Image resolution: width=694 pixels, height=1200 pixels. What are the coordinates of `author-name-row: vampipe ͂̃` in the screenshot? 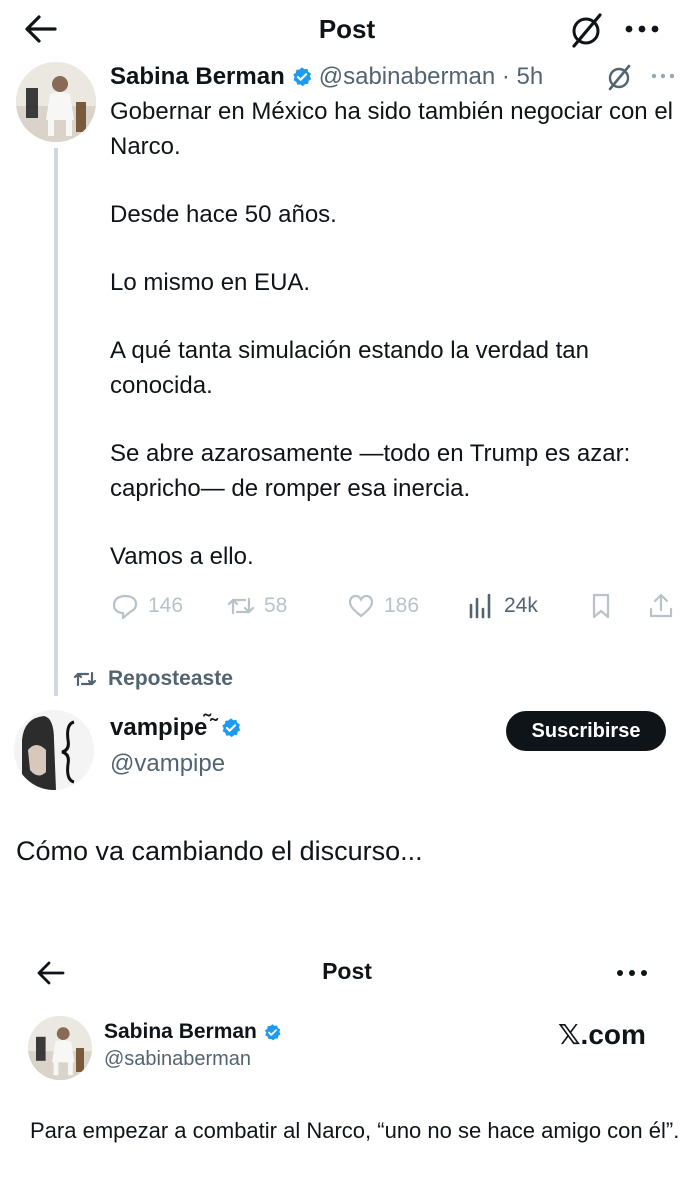 It's located at (176, 728).